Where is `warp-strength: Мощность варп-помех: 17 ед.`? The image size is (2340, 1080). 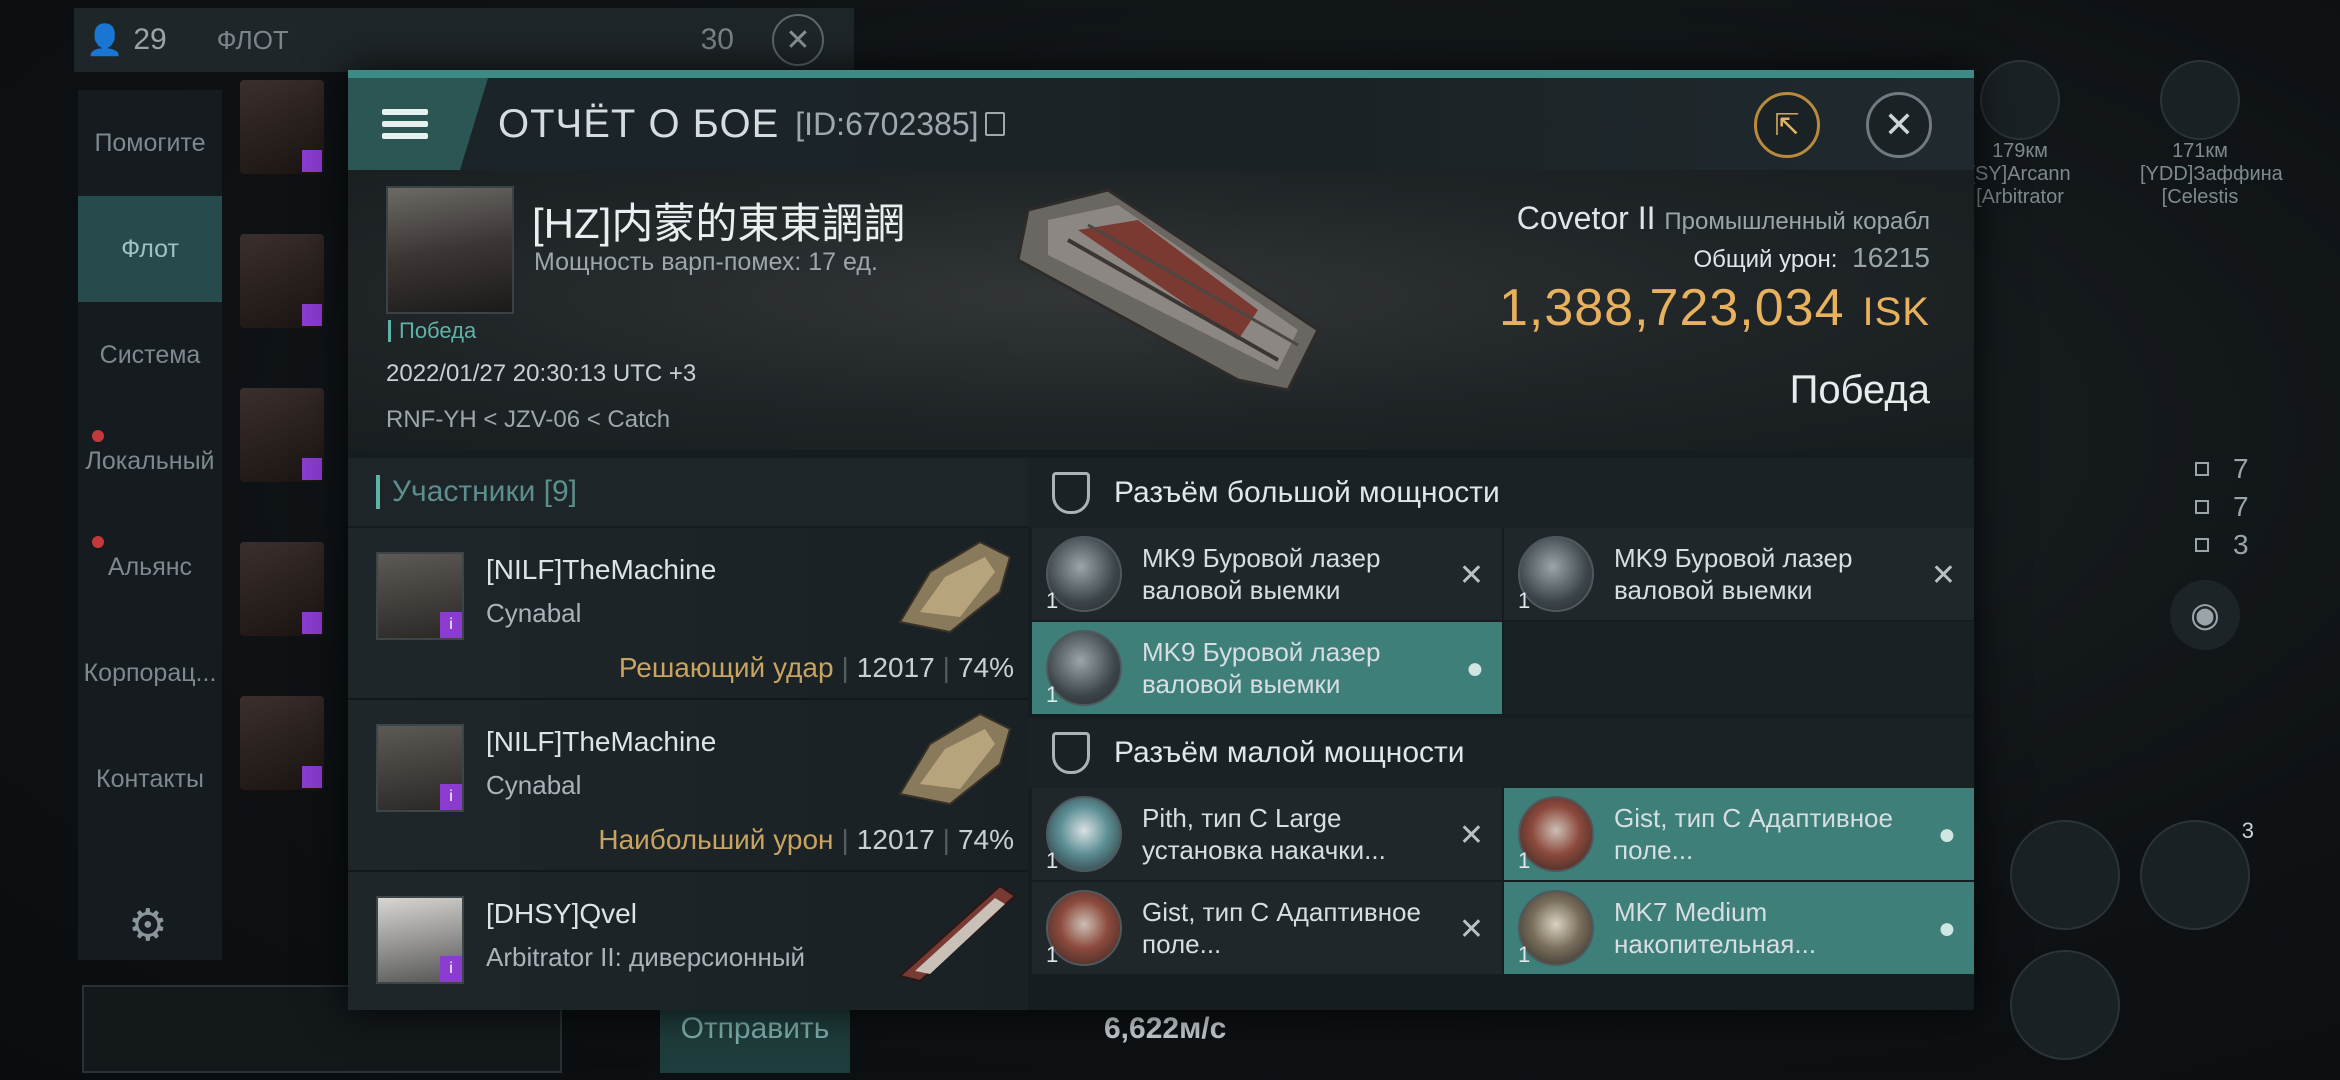
warp-strength: Мощность варп-помех: 17 ед. is located at coordinates (706, 262).